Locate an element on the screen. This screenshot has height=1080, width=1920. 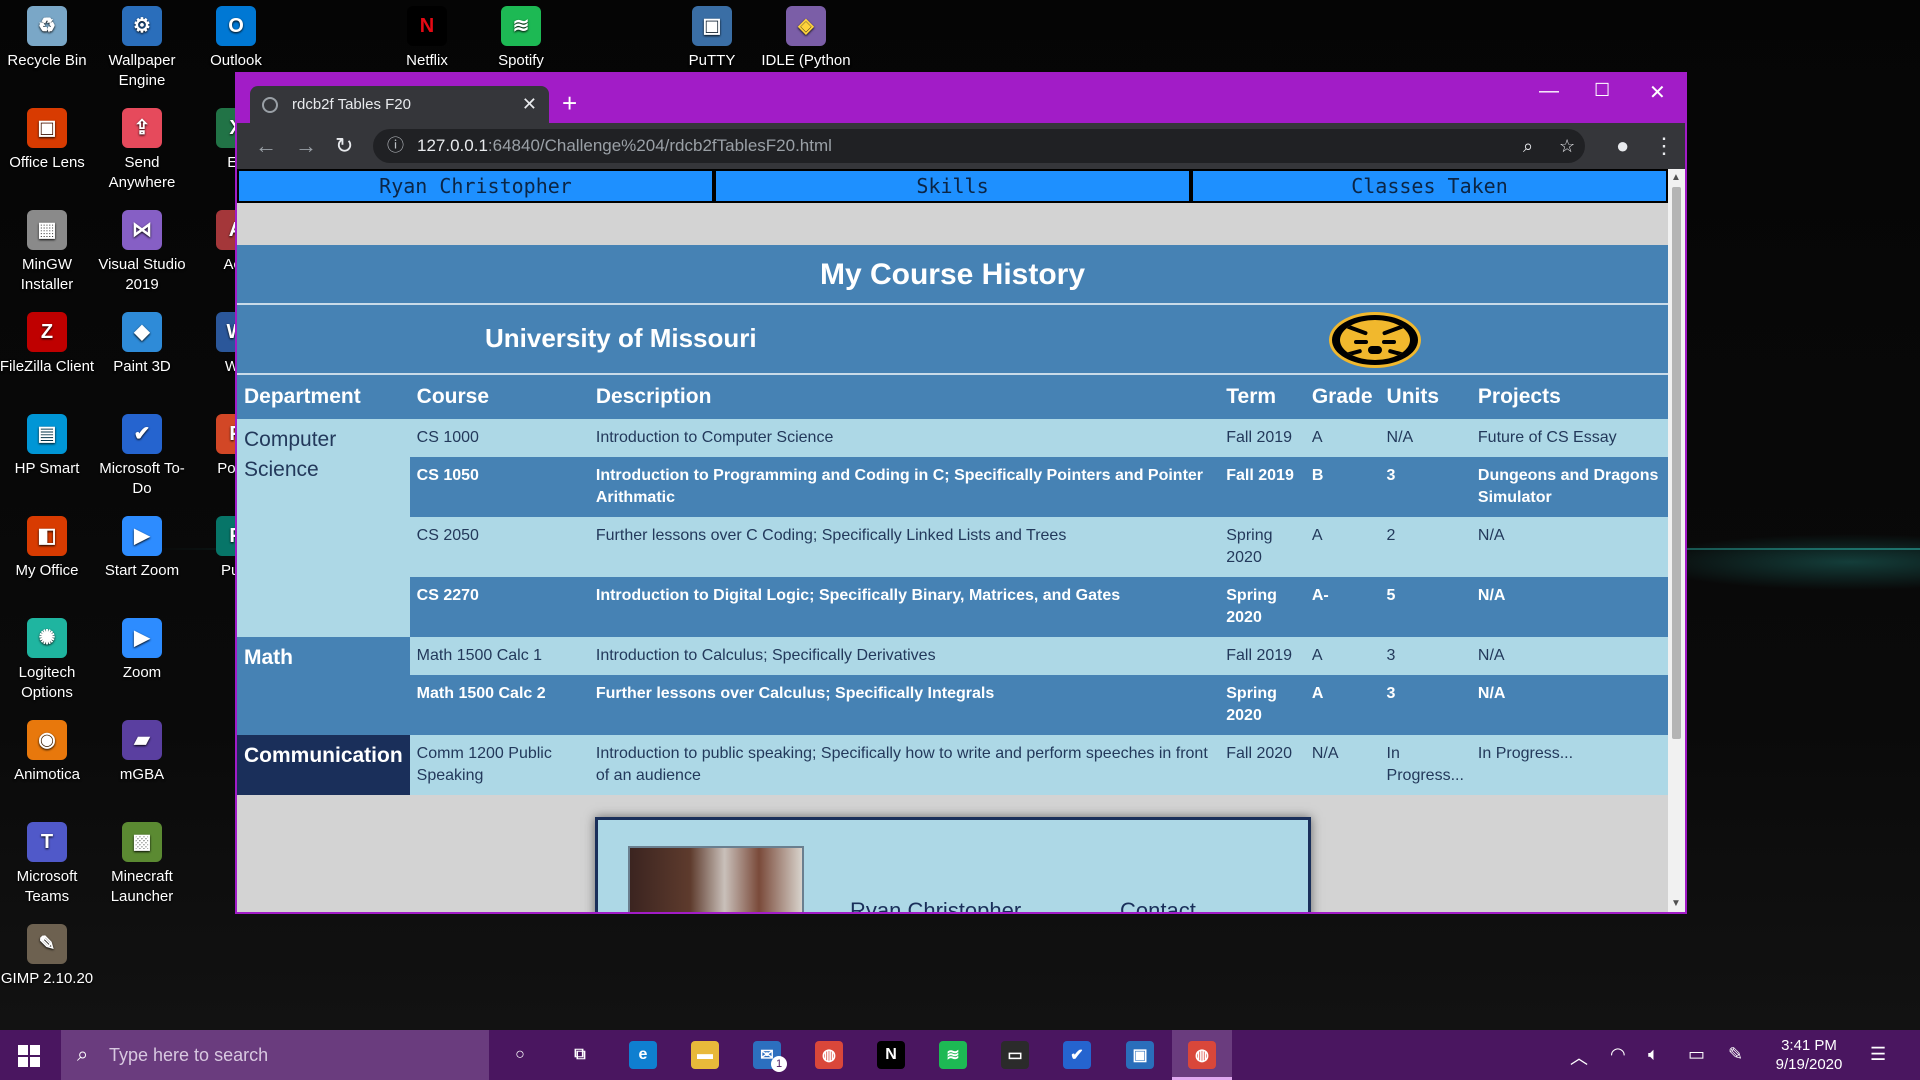
contact-heading: Contact is located at coordinates (1158, 905).